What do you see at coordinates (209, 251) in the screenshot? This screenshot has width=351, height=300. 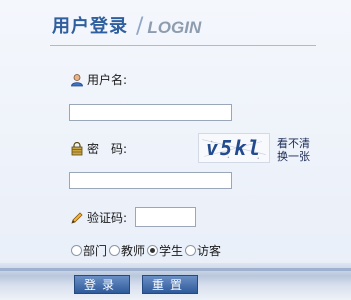 I see `role-label: 访客` at bounding box center [209, 251].